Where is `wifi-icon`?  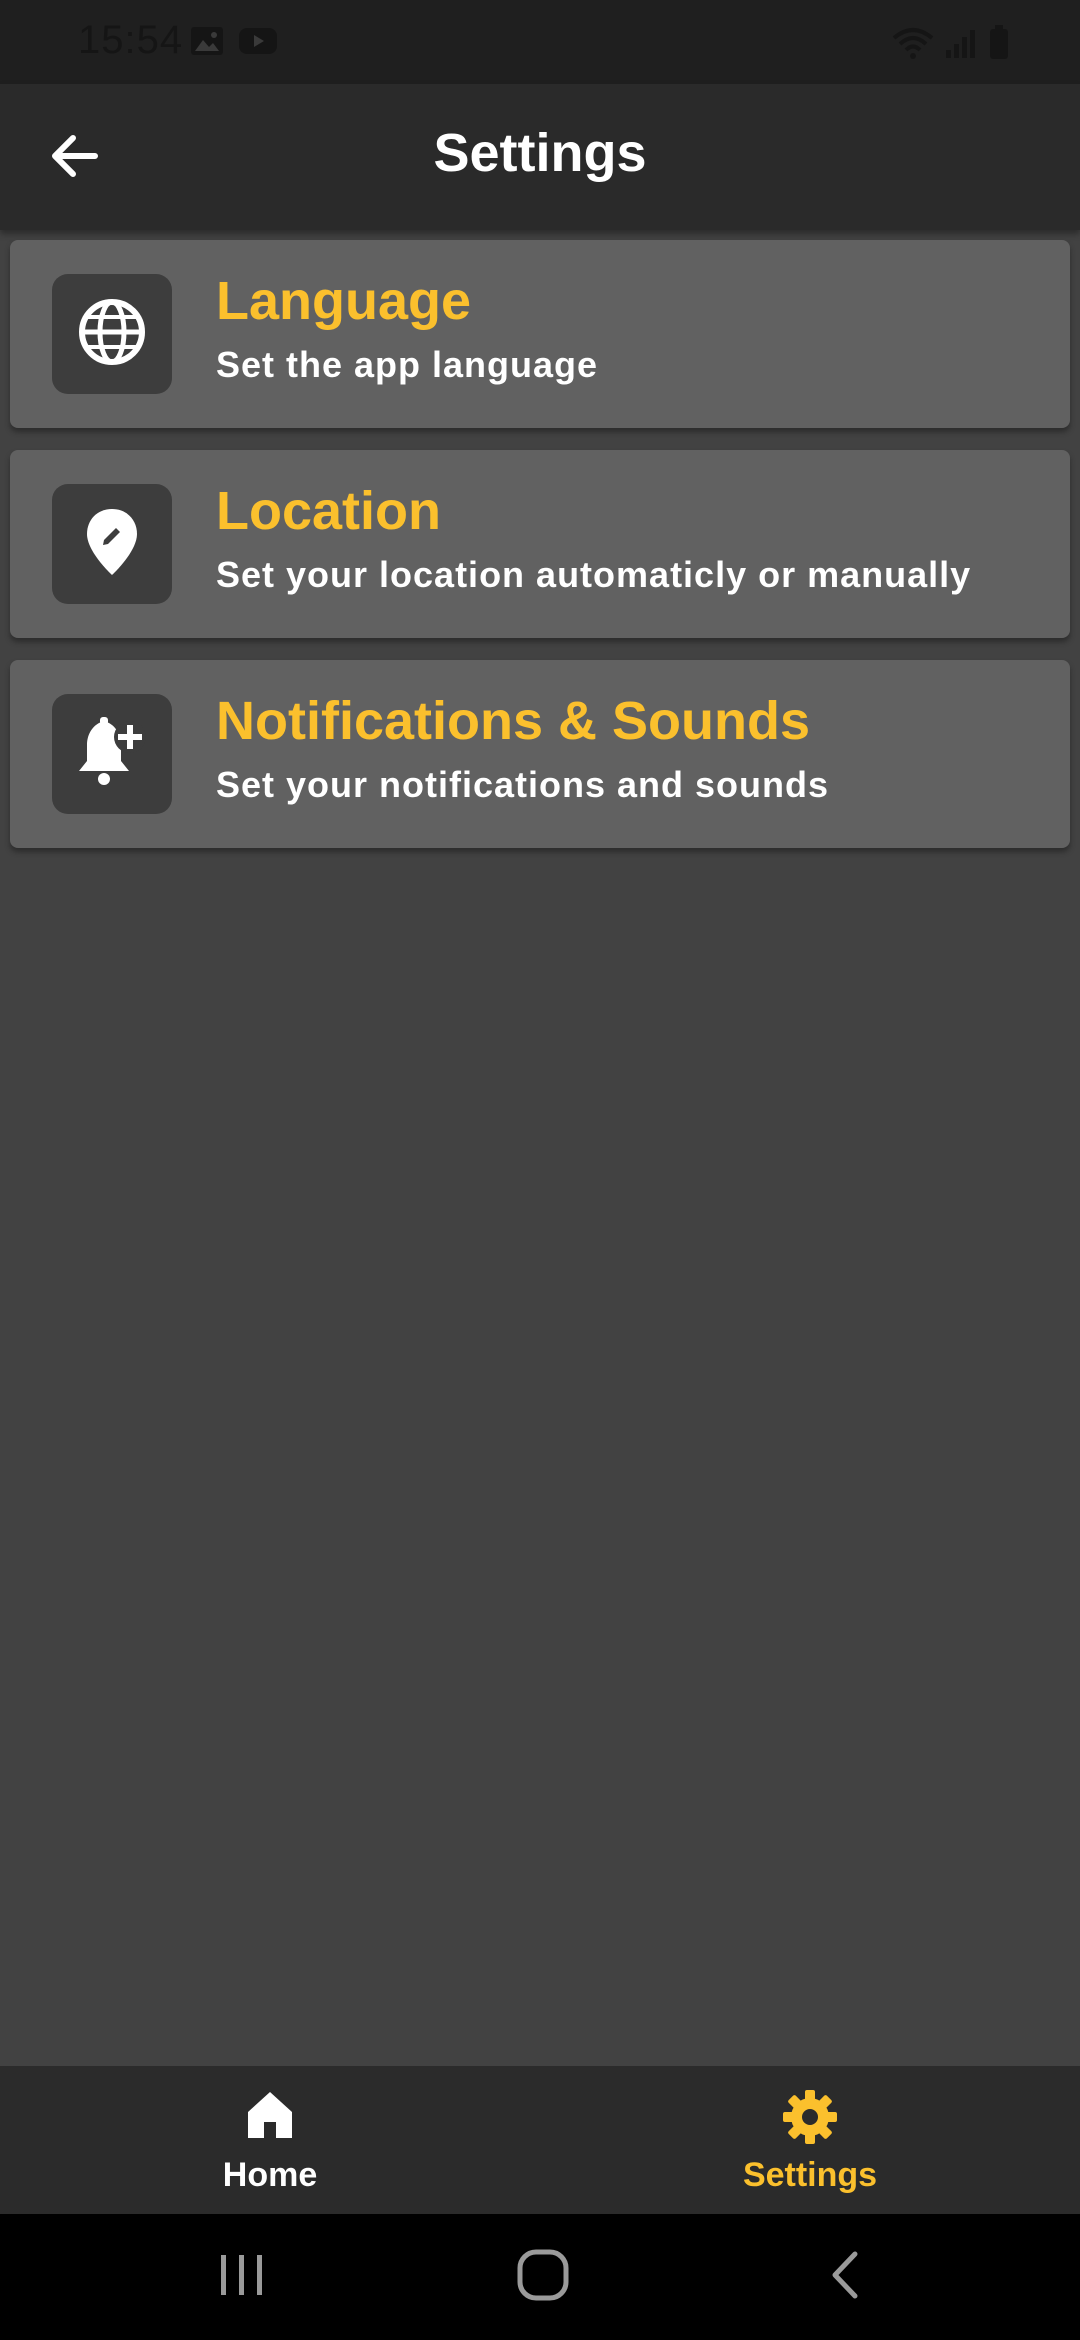 wifi-icon is located at coordinates (913, 45).